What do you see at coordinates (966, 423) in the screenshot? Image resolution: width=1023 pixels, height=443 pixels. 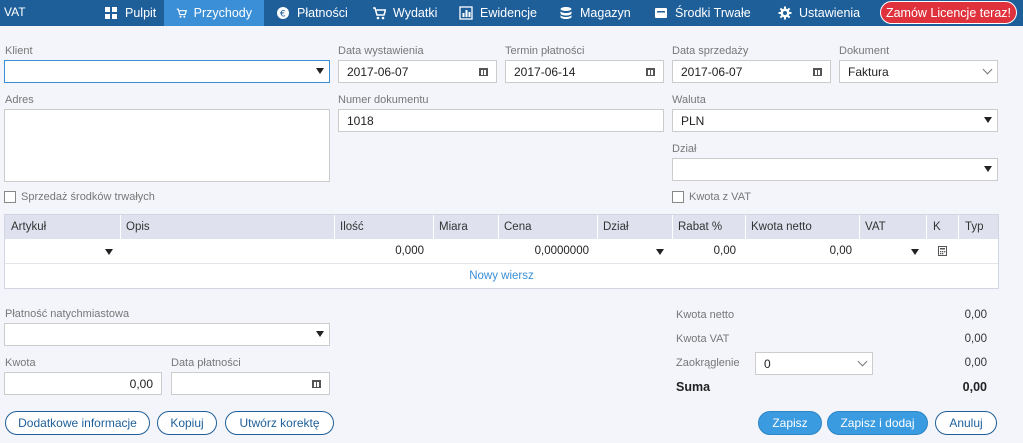 I see `anuluj-button: Anuluj` at bounding box center [966, 423].